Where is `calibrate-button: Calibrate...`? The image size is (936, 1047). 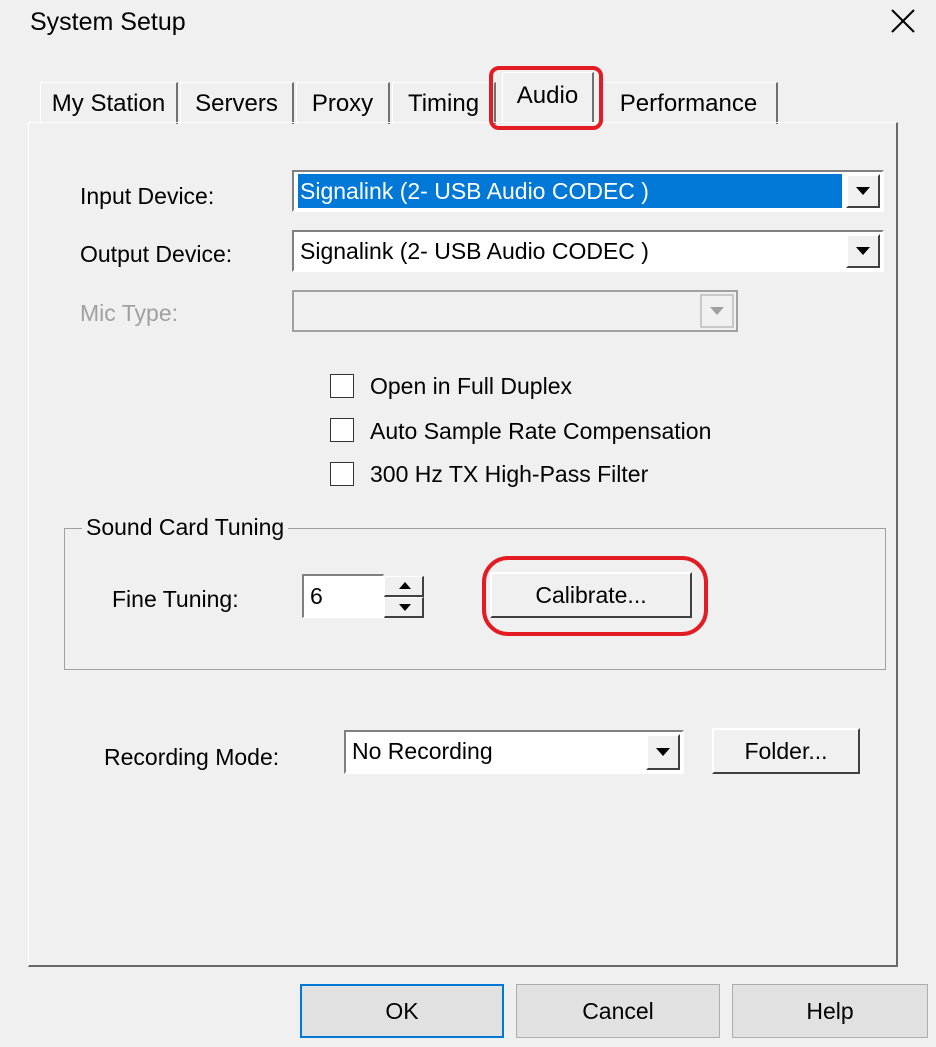
calibrate-button: Calibrate... is located at coordinates (591, 595).